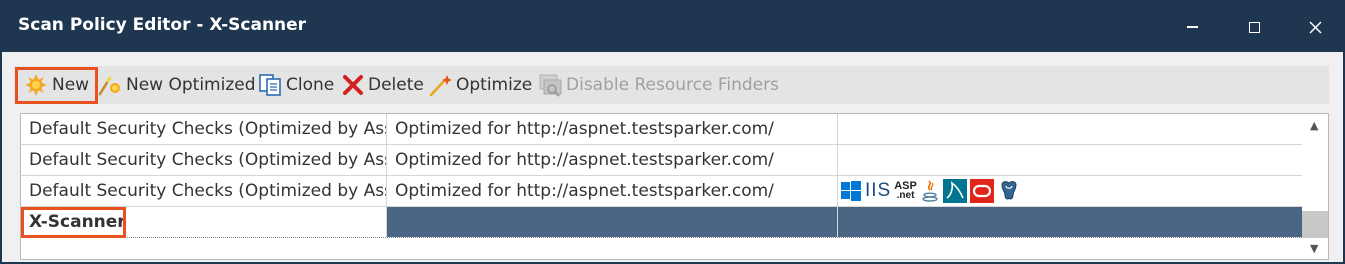 Image resolution: width=1345 pixels, height=264 pixels. What do you see at coordinates (440, 86) in the screenshot?
I see `optimize-icon` at bounding box center [440, 86].